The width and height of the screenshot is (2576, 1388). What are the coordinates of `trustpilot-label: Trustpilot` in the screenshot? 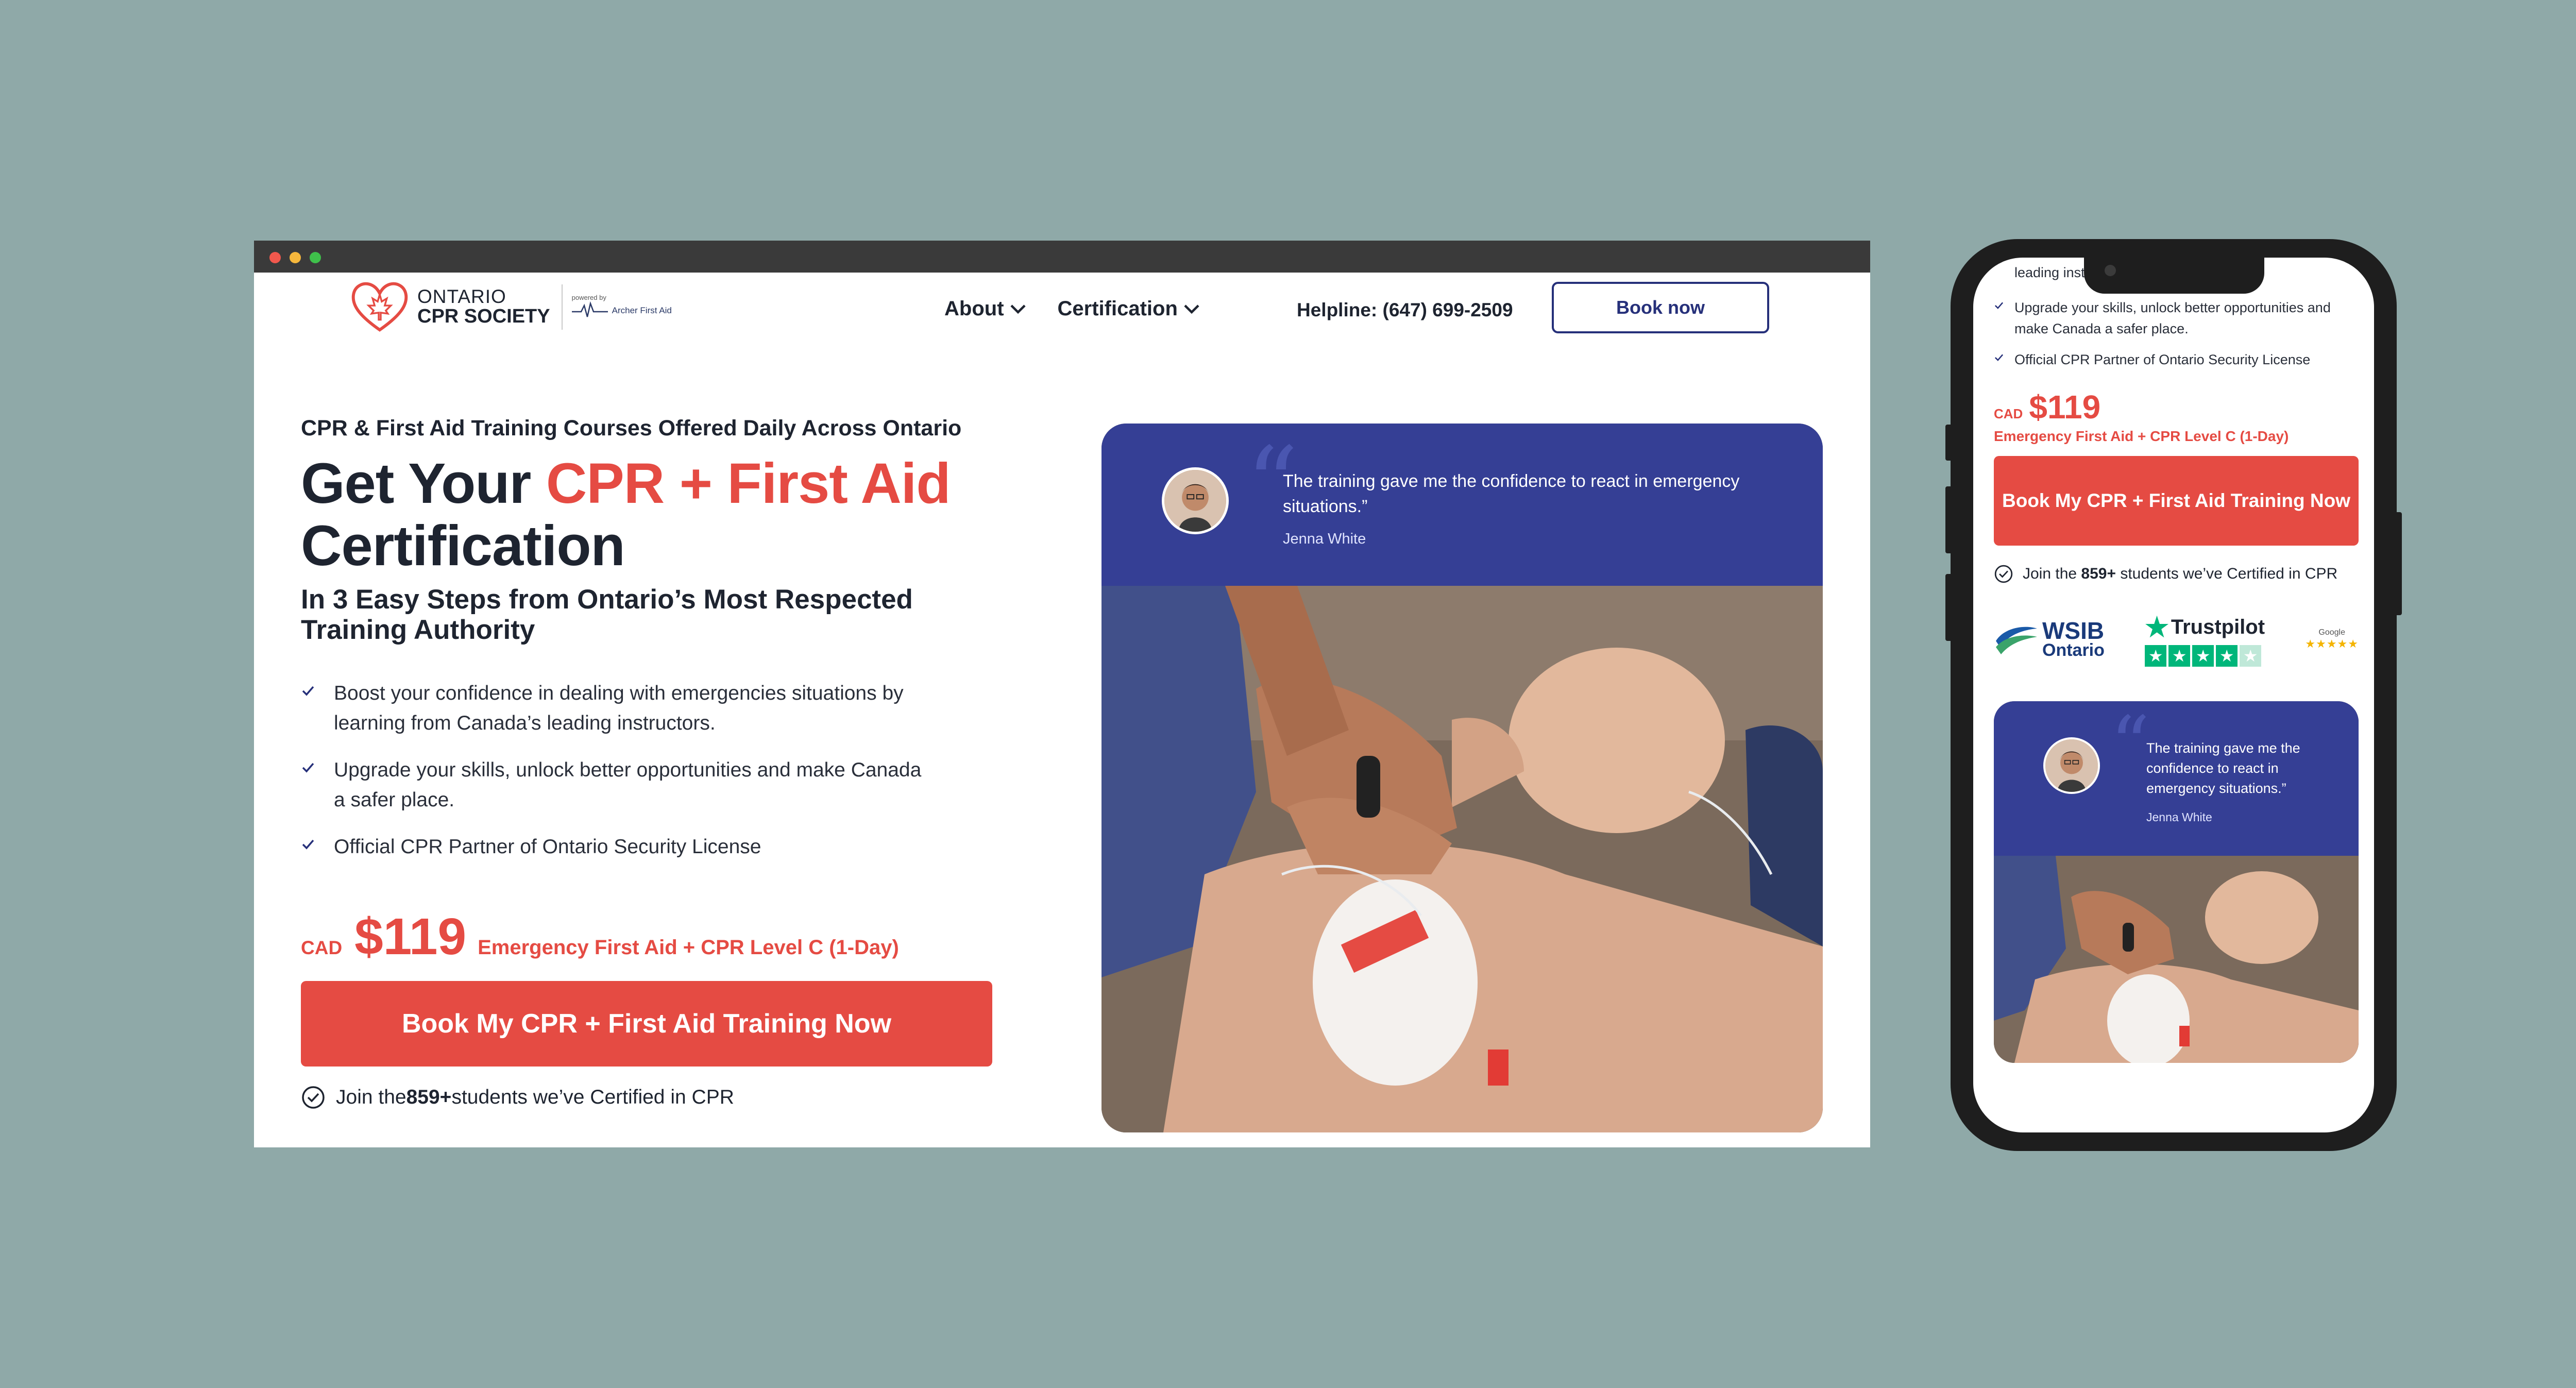 It's located at (2218, 627).